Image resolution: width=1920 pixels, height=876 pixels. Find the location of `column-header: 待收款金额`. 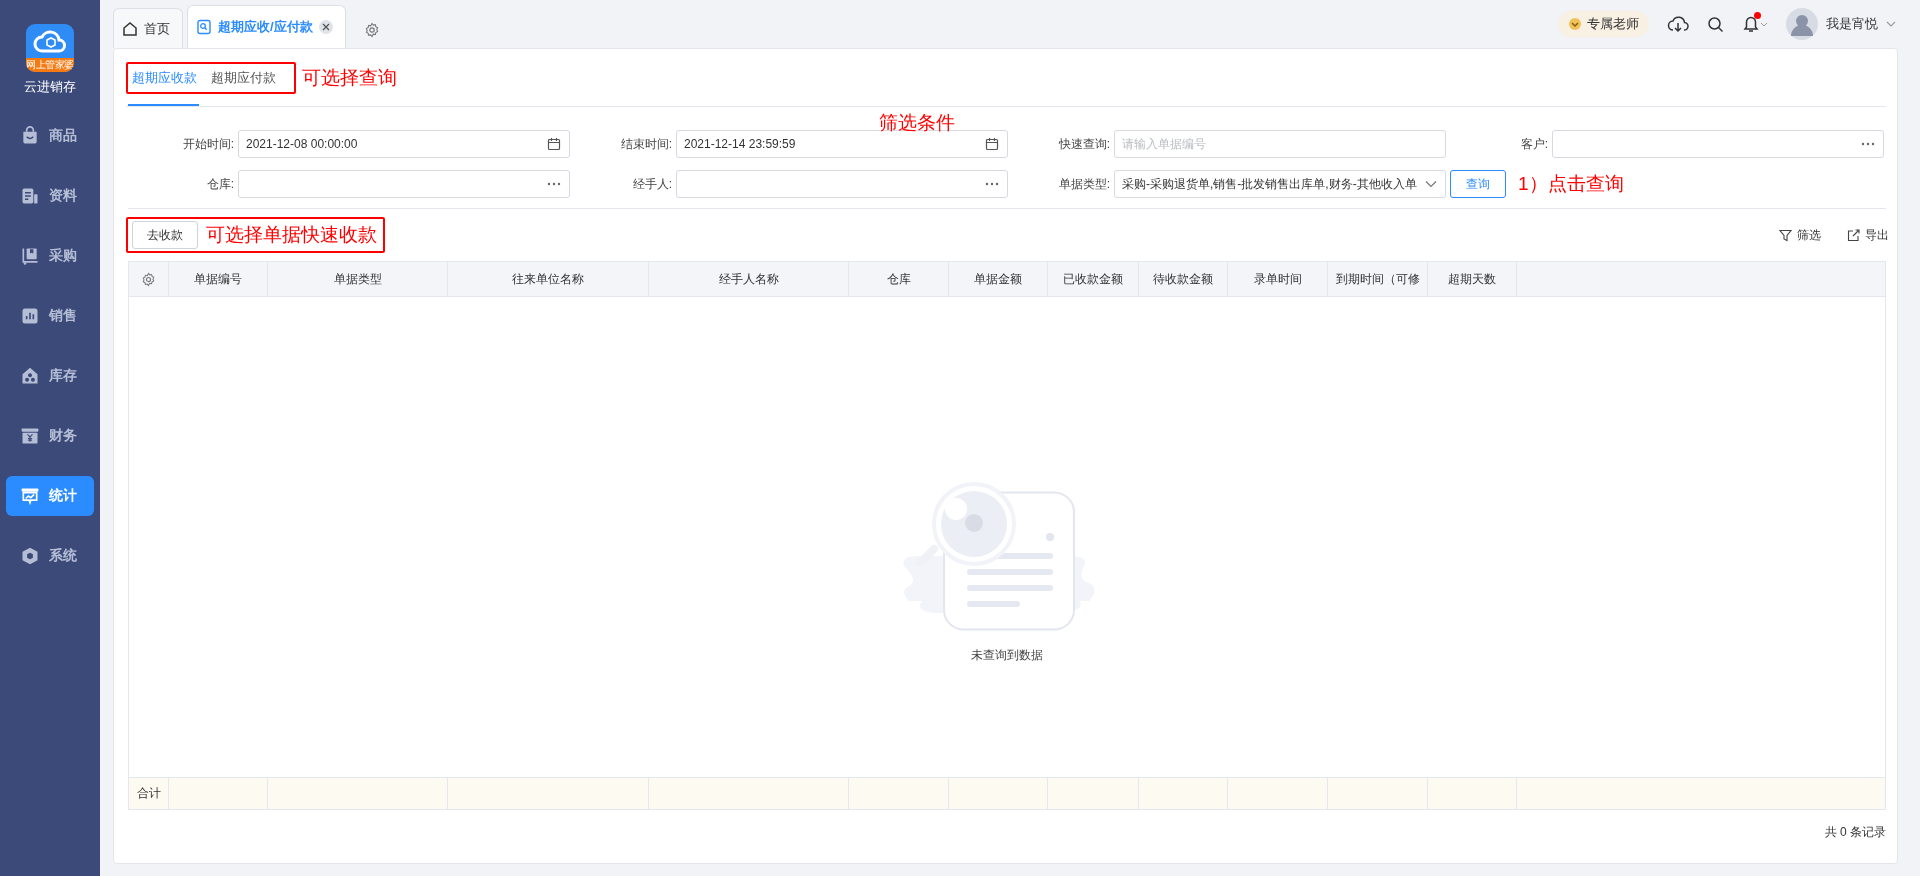

column-header: 待收款金额 is located at coordinates (1183, 279).